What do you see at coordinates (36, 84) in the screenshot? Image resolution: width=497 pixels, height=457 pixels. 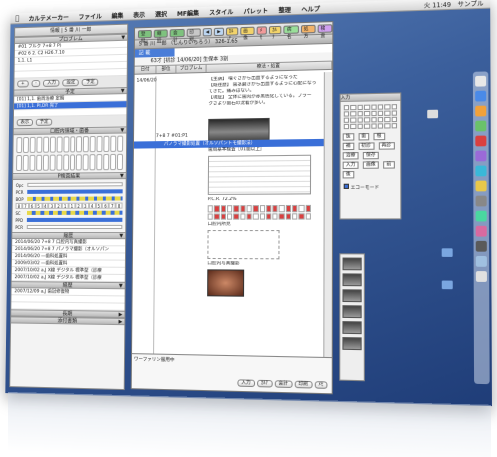 I see `remove-button: -` at bounding box center [36, 84].